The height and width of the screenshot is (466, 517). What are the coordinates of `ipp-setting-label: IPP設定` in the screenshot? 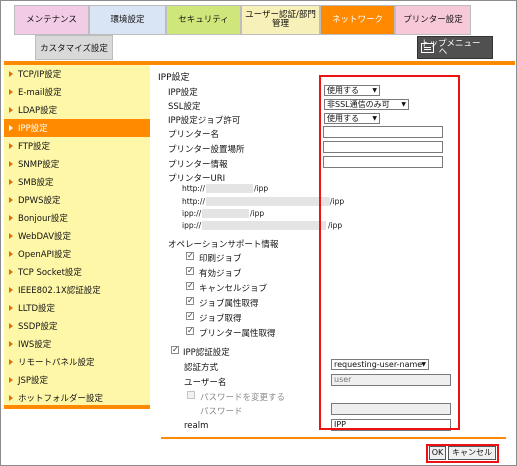 It's located at (183, 93).